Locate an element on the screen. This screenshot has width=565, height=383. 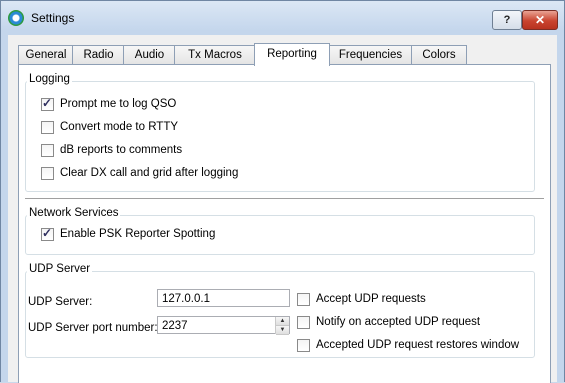
udp-port-spinbox: 2237 ▲ ▼ is located at coordinates (223, 325).